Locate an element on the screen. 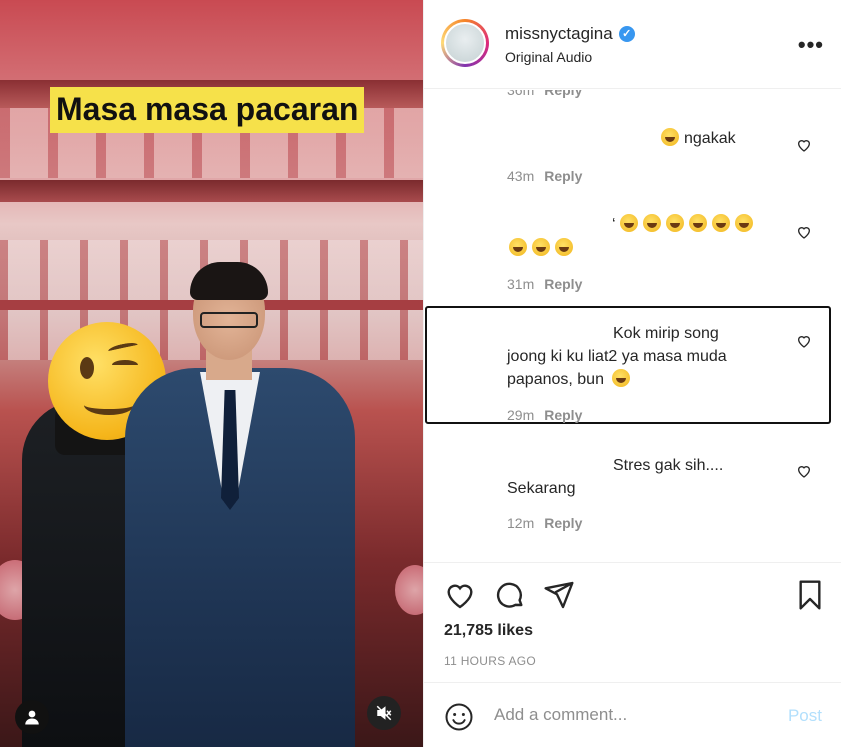 The height and width of the screenshot is (747, 841). comment-meta: 31m Reply is located at coordinates (544, 284).